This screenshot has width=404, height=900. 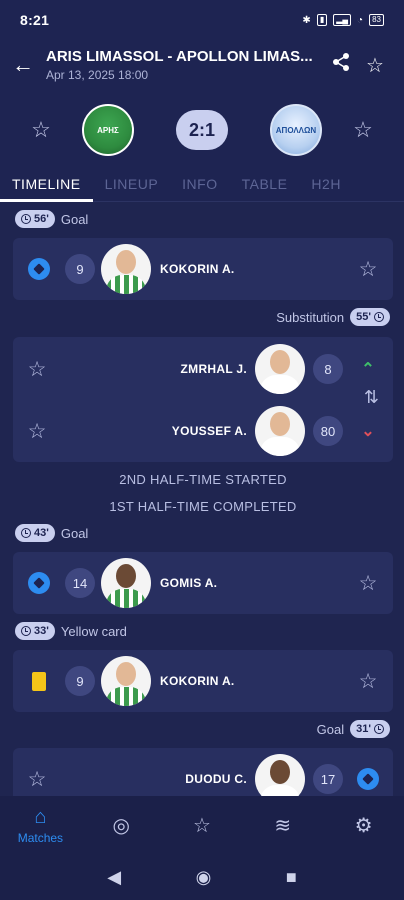 What do you see at coordinates (41, 631) in the screenshot?
I see `minute-text: 33'` at bounding box center [41, 631].